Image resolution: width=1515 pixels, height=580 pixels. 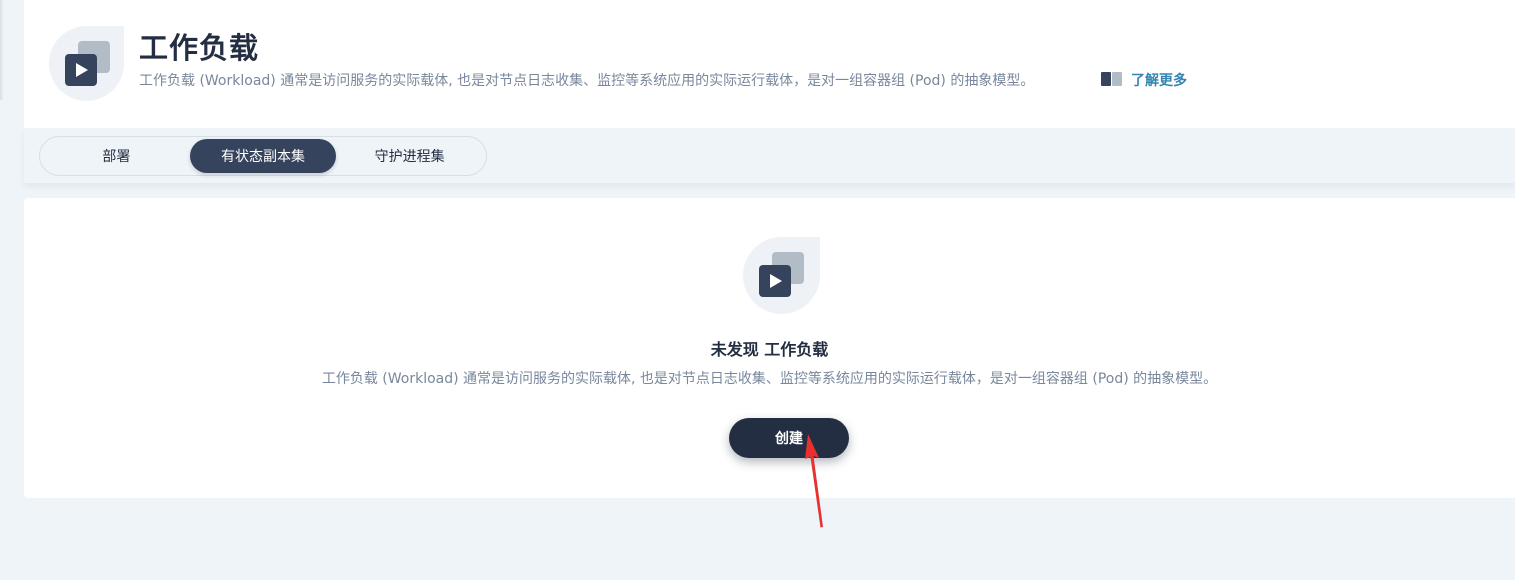 What do you see at coordinates (409, 156) in the screenshot?
I see `tab-daemonsets: 守护进程集` at bounding box center [409, 156].